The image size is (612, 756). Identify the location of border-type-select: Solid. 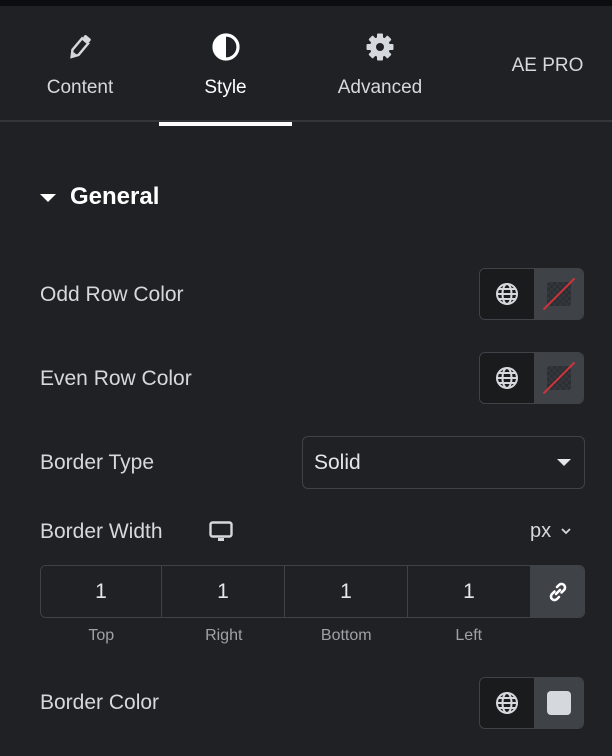
(443, 462).